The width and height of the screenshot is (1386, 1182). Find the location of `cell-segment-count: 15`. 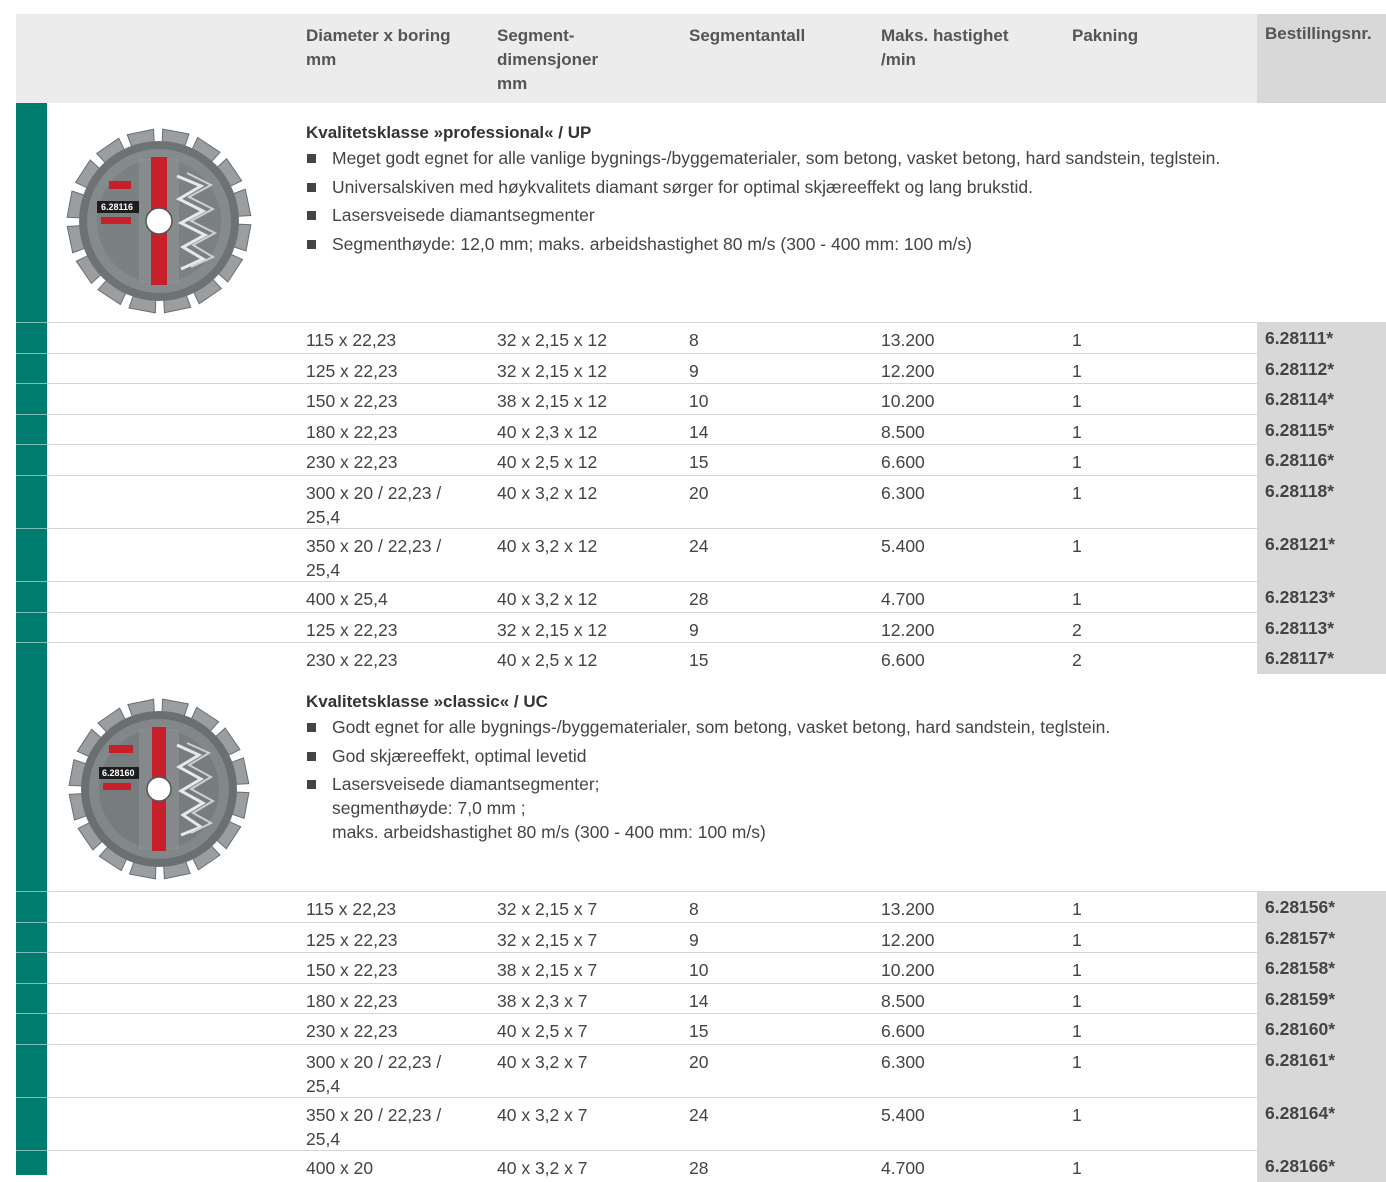

cell-segment-count: 15 is located at coordinates (699, 1031).